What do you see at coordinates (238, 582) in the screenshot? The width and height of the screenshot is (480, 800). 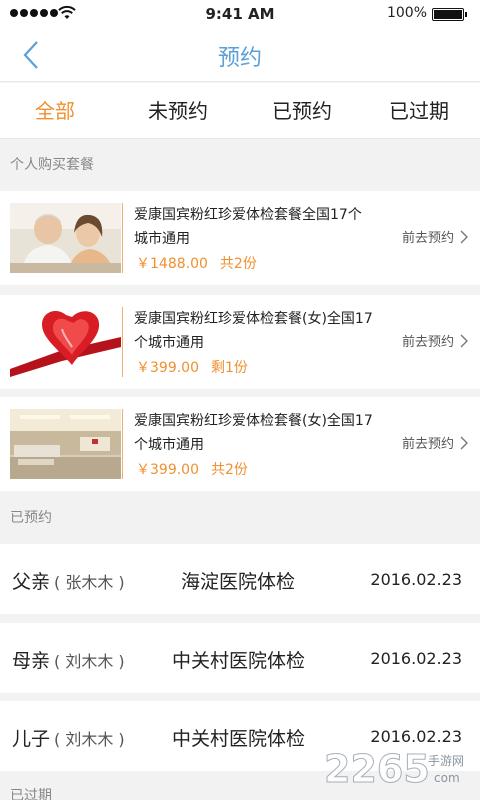 I see `hospital-name: 海淀医院体检` at bounding box center [238, 582].